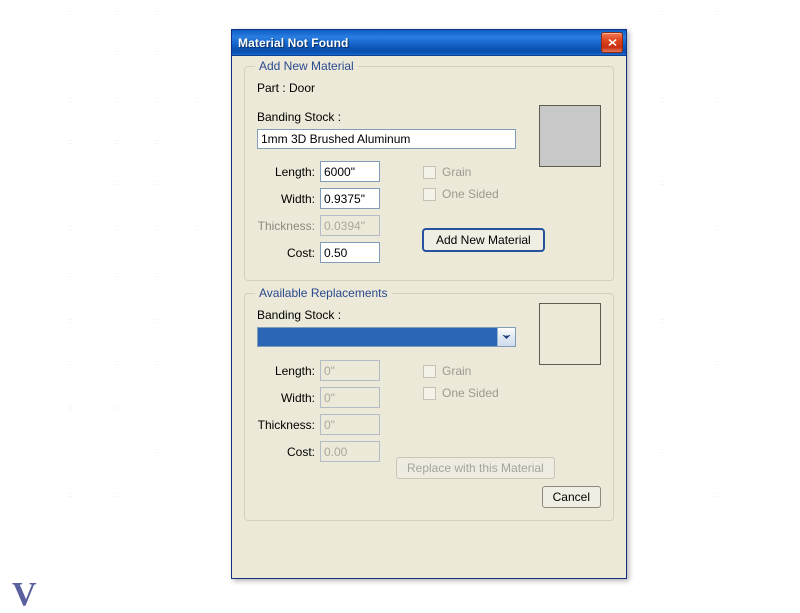 This screenshot has height=613, width=800. Describe the element at coordinates (286, 424) in the screenshot. I see `replacement-thickness-label: Thickness:` at that location.